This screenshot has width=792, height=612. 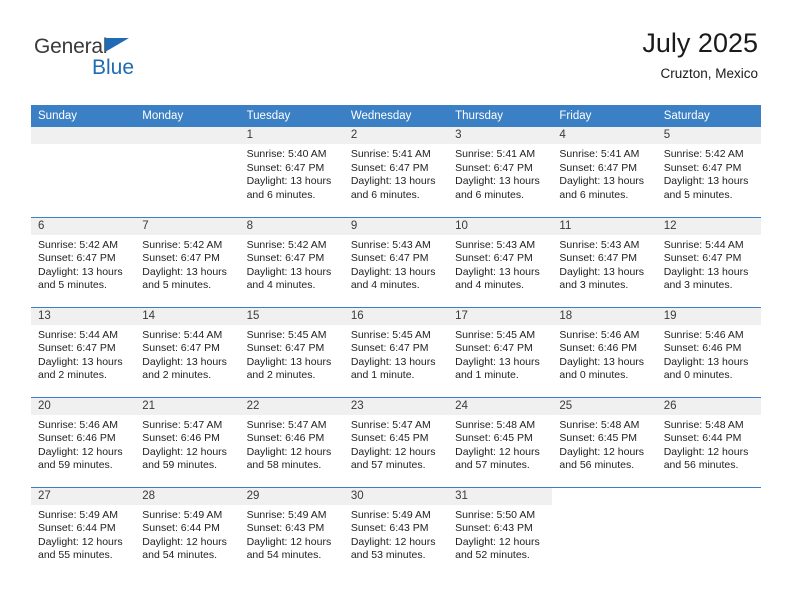 I want to click on day-number: 25, so click(x=604, y=406).